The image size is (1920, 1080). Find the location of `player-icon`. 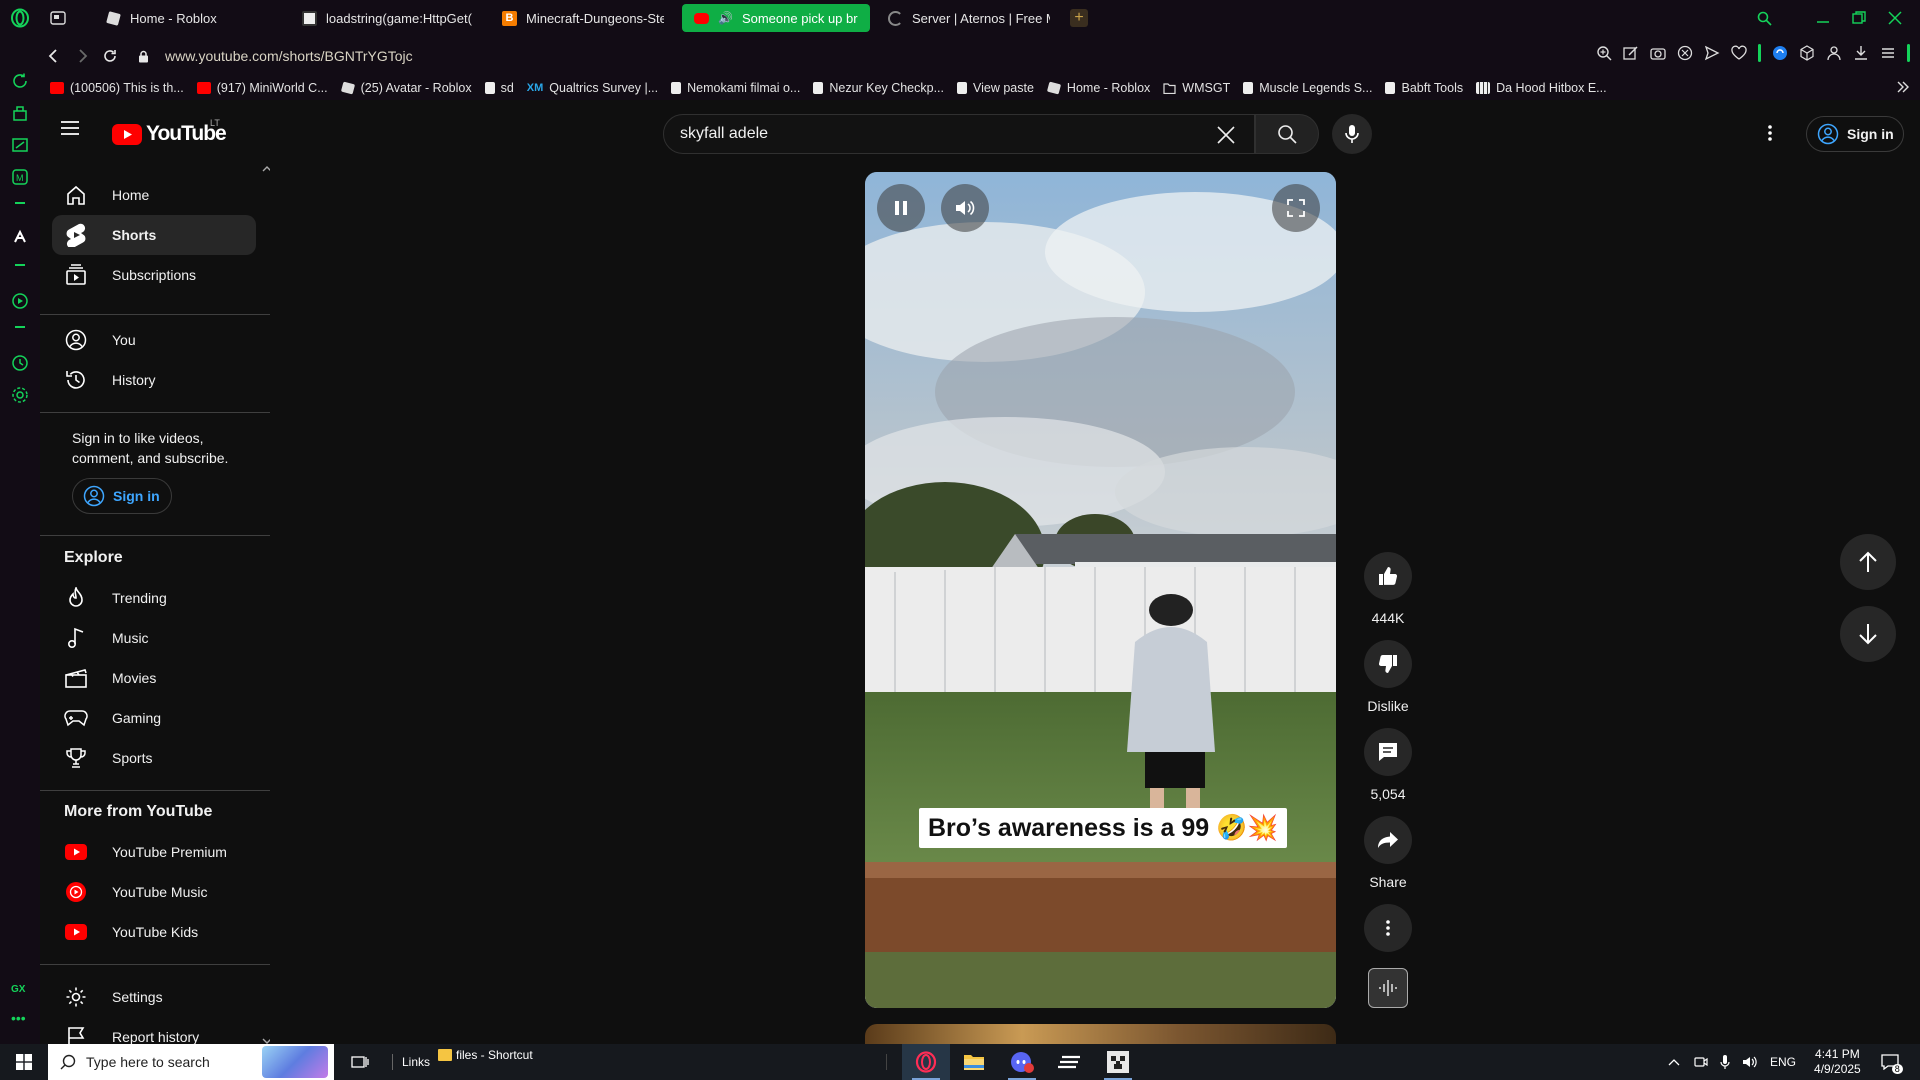

player-icon is located at coordinates (20, 301).